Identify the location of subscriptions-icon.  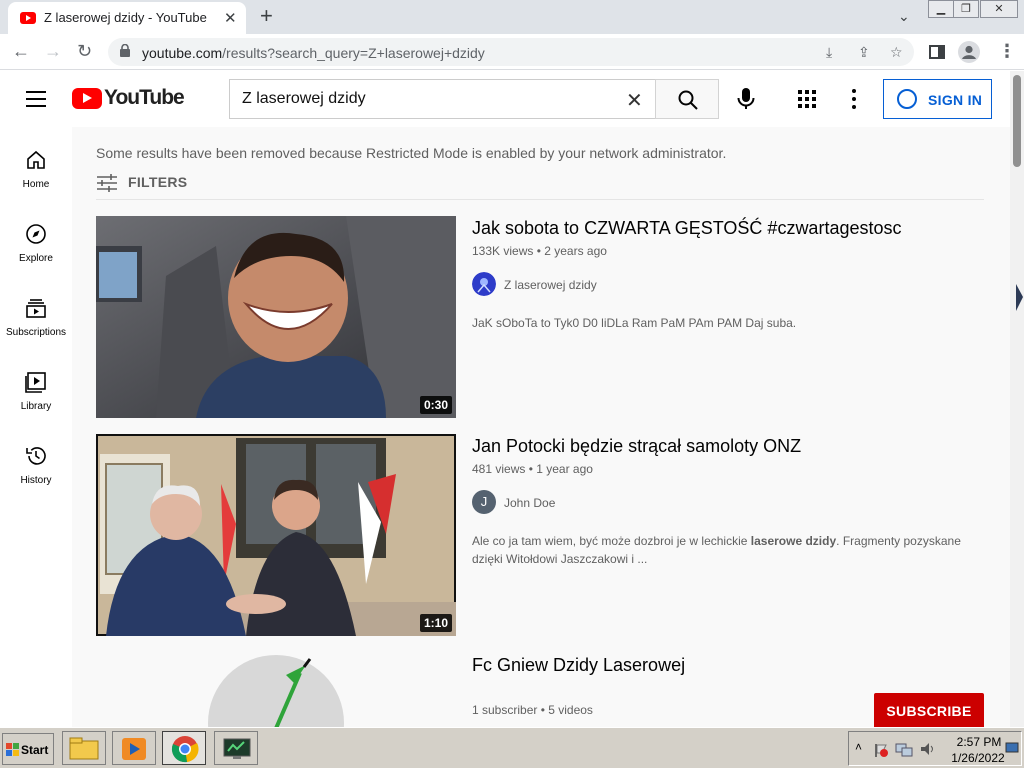
(36, 308).